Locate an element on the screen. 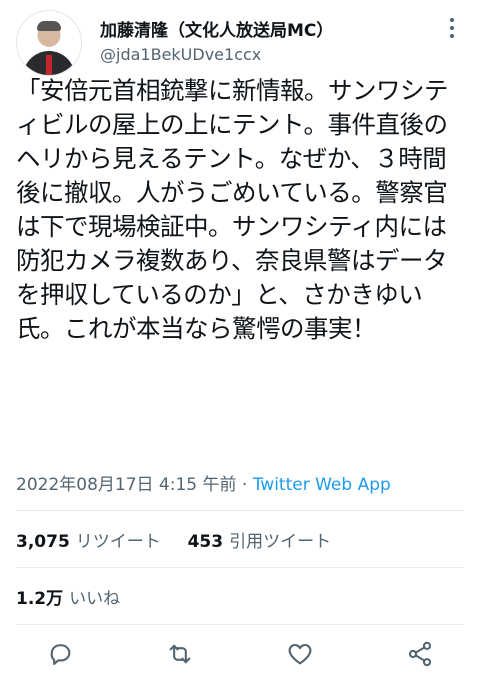 The height and width of the screenshot is (682, 480). share-icon is located at coordinates (420, 654).